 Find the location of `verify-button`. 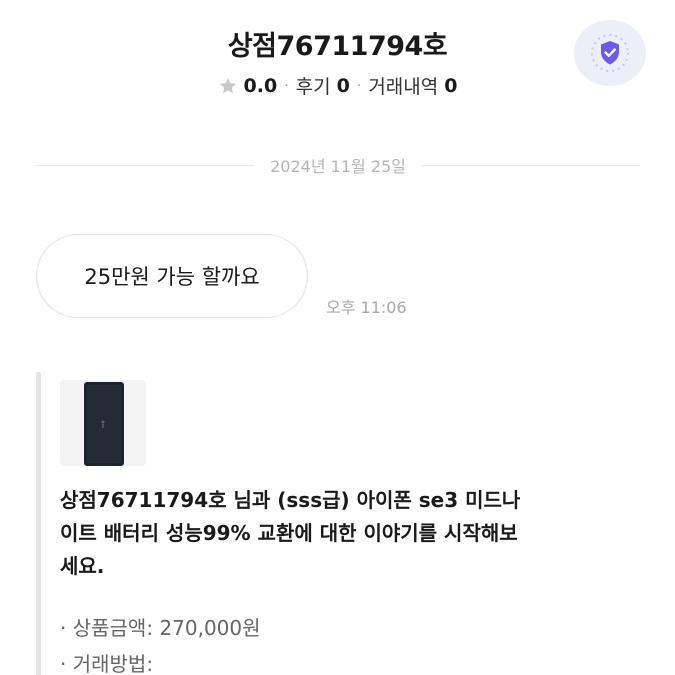

verify-button is located at coordinates (610, 53).